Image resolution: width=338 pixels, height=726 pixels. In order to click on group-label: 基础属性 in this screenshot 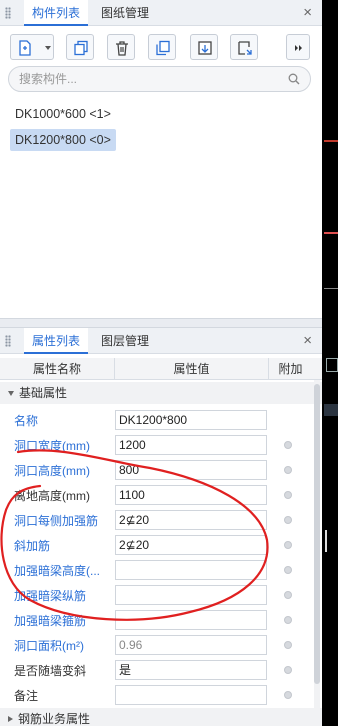, I will do `click(43, 393)`.